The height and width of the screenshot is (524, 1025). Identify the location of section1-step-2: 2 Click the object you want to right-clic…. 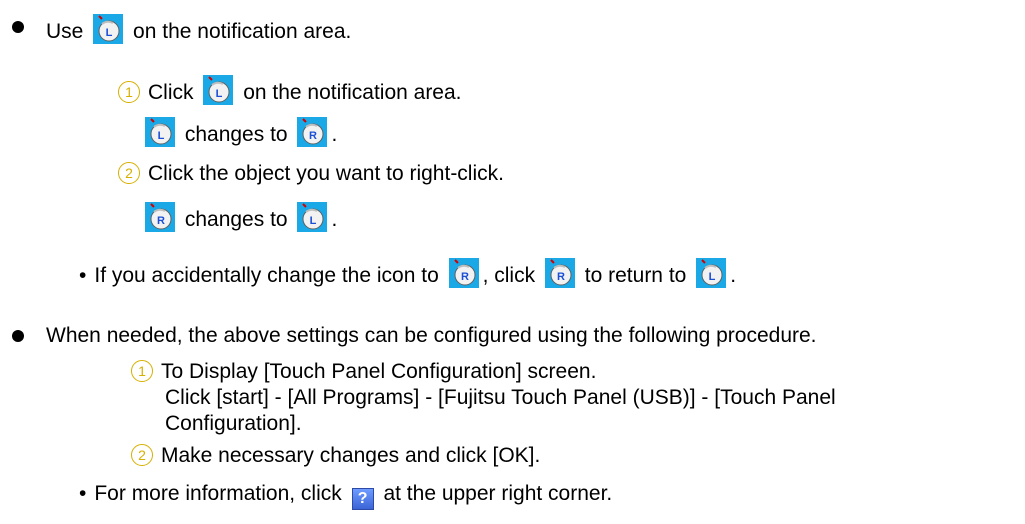
(311, 174).